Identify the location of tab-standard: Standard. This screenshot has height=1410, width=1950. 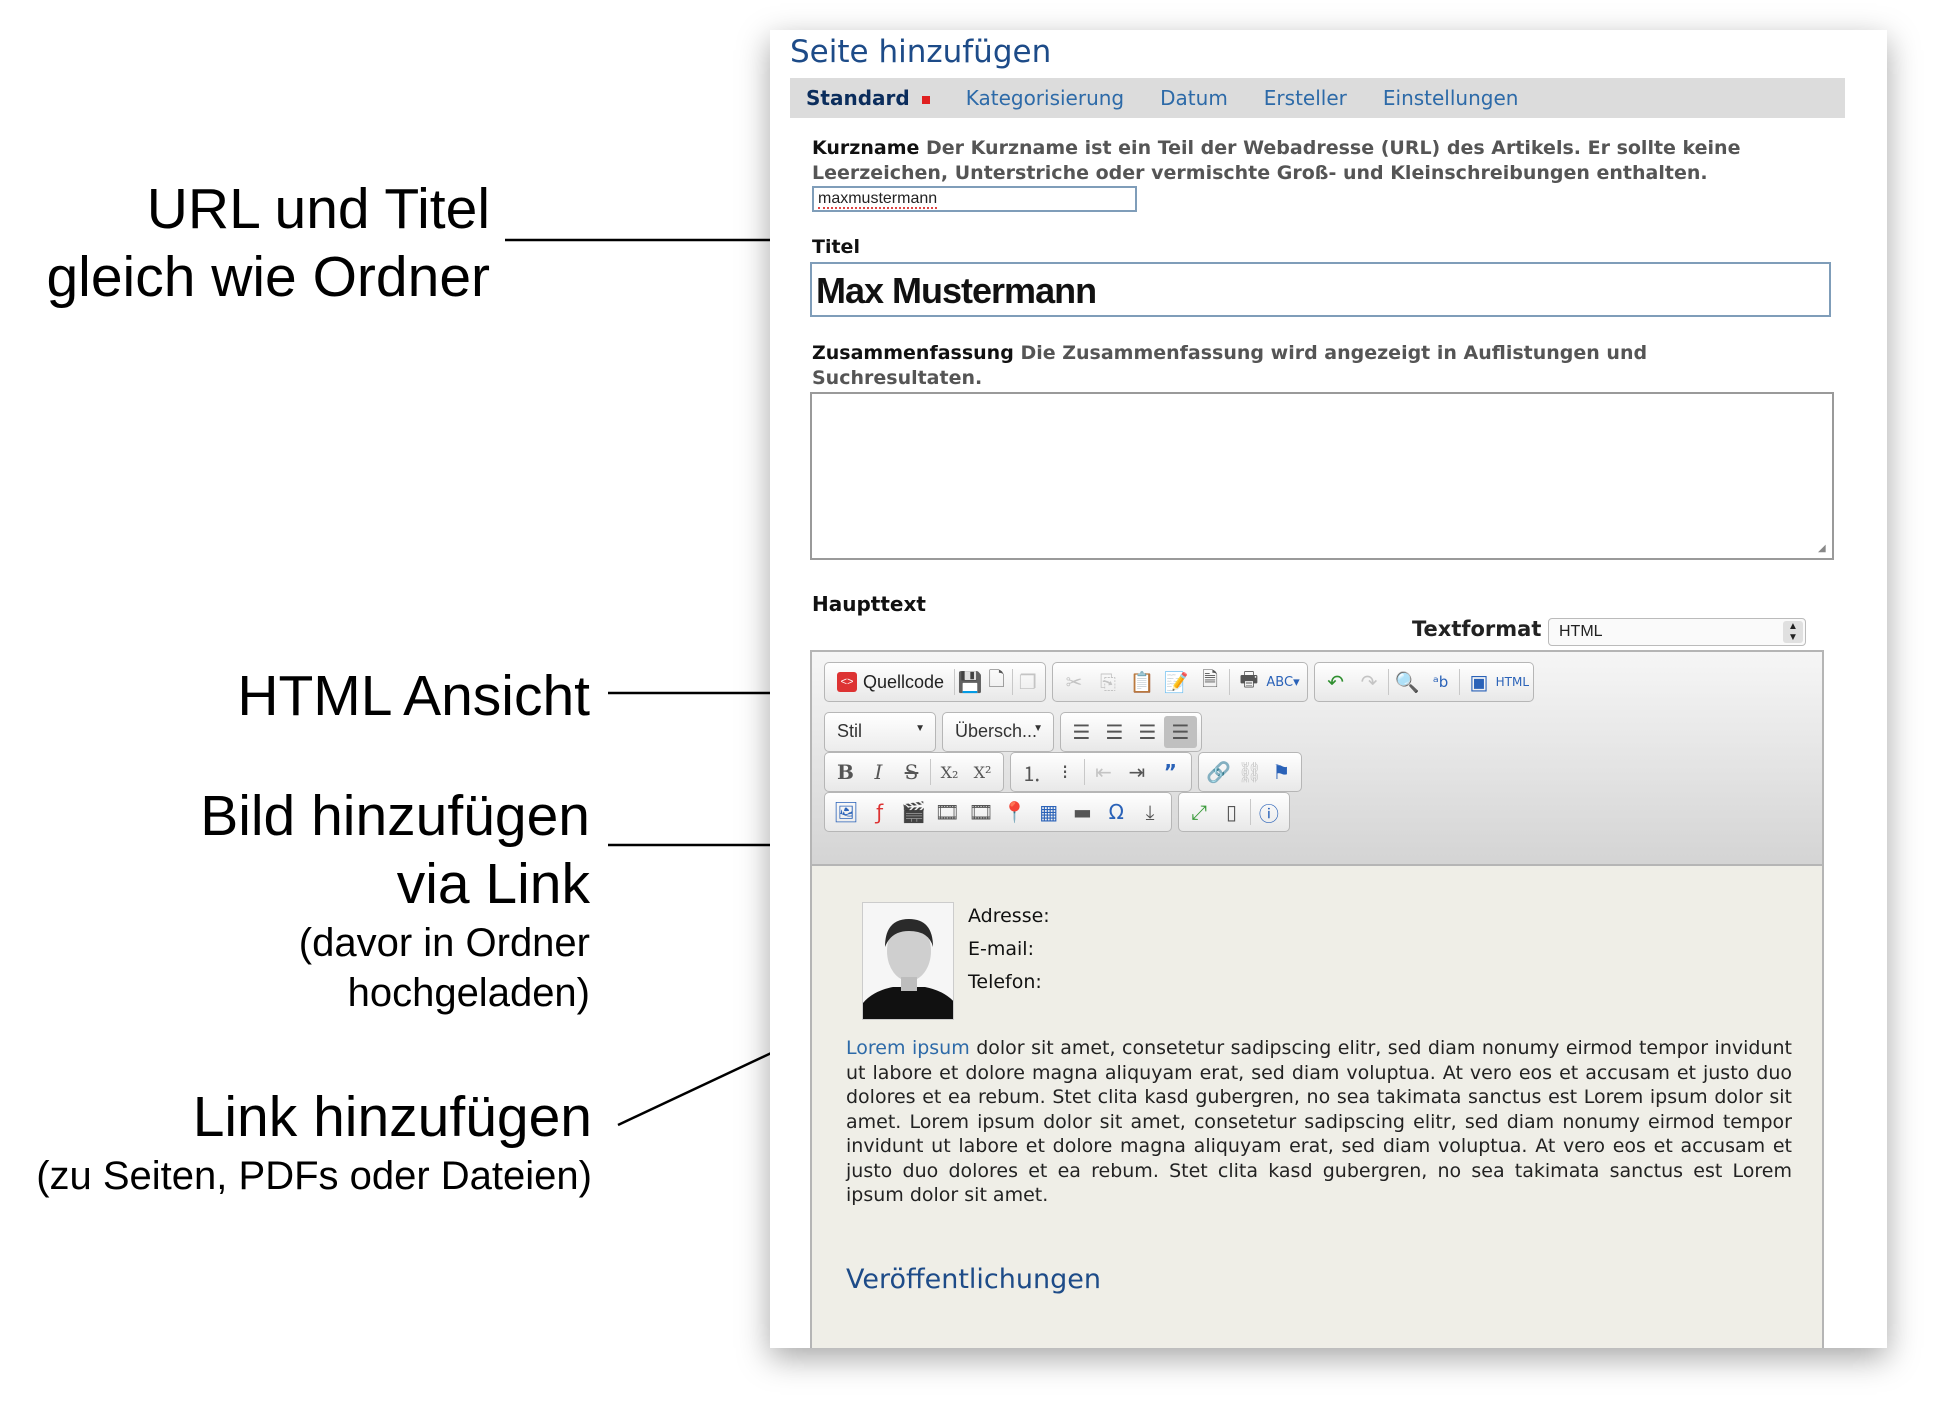
(868, 98).